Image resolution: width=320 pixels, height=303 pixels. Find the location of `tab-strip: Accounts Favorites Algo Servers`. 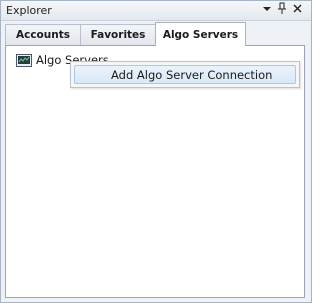

tab-strip: Accounts Favorites Algo Servers is located at coordinates (156, 33).